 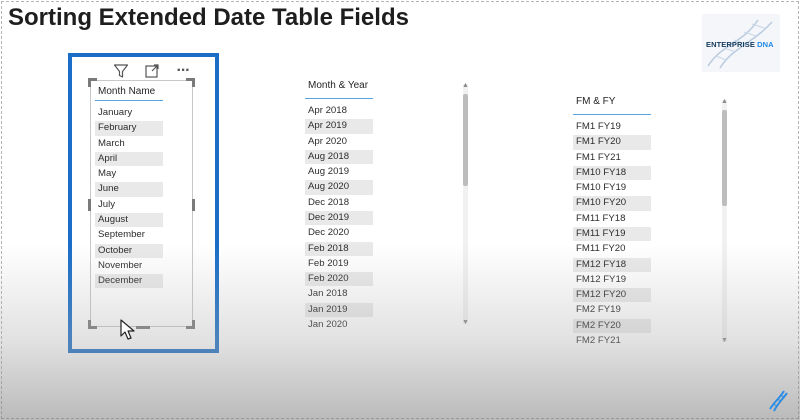 I want to click on slicer-header: Month & Year, so click(x=339, y=89).